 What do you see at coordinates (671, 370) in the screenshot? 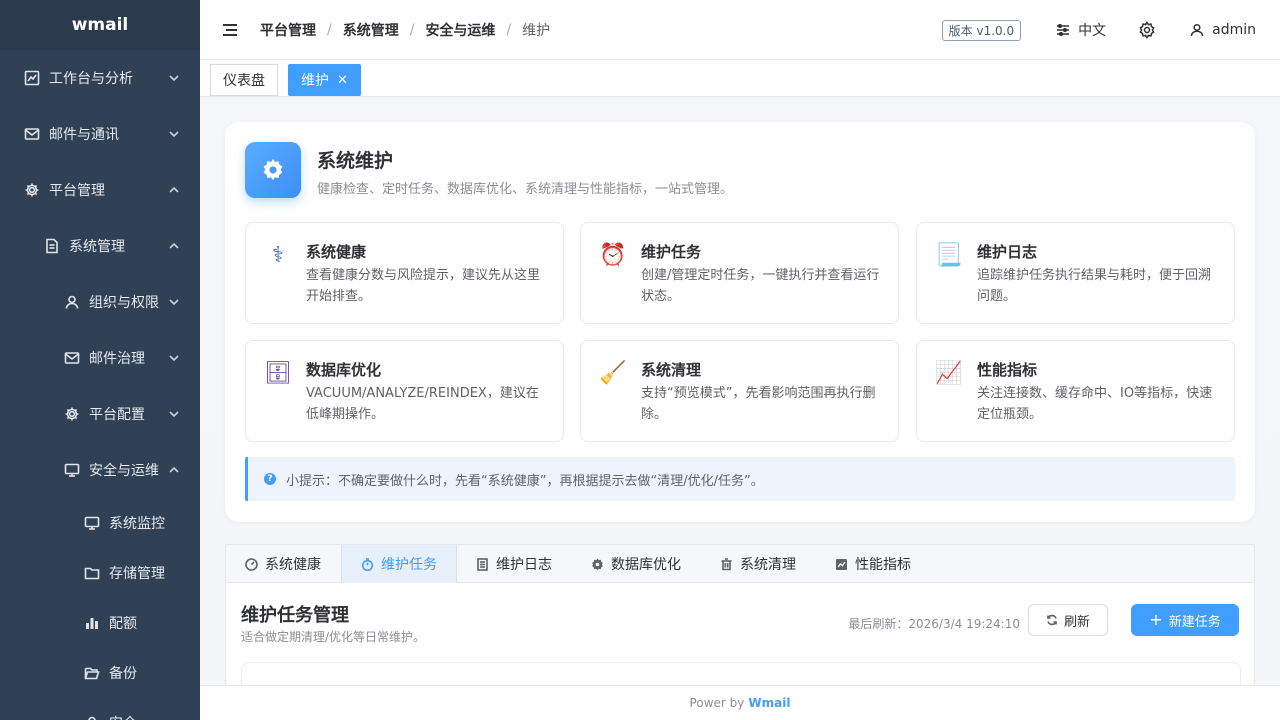
I see `feature-title: 系统清理` at bounding box center [671, 370].